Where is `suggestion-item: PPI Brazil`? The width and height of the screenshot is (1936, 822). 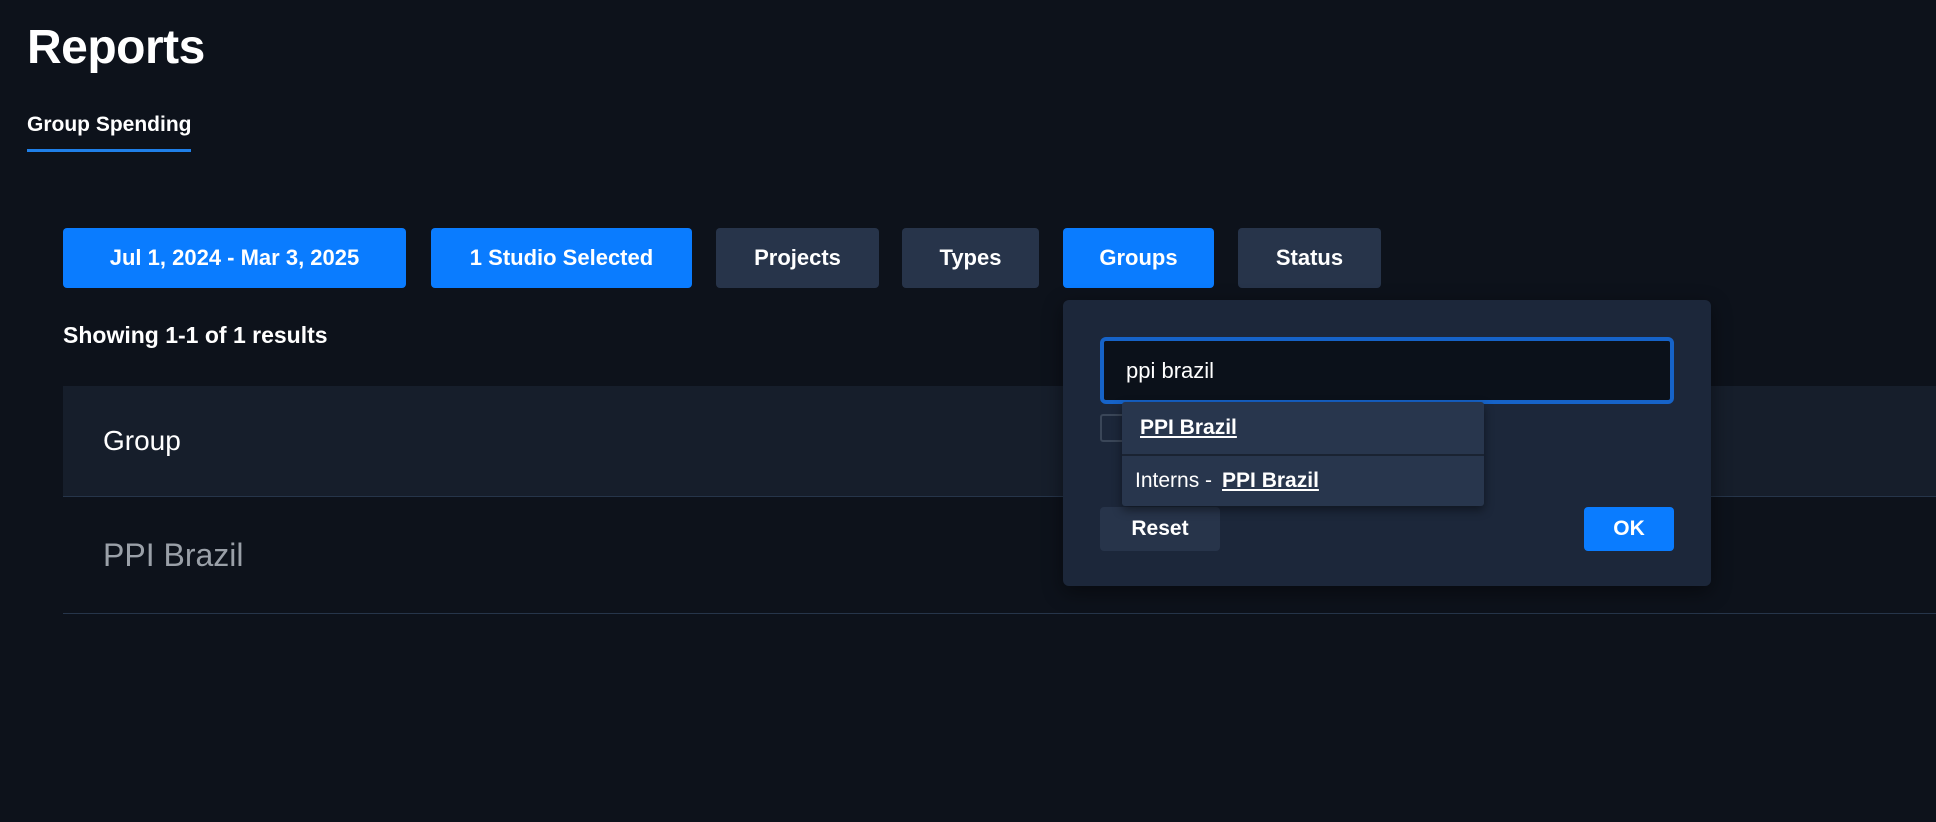 suggestion-item: PPI Brazil is located at coordinates (1303, 428).